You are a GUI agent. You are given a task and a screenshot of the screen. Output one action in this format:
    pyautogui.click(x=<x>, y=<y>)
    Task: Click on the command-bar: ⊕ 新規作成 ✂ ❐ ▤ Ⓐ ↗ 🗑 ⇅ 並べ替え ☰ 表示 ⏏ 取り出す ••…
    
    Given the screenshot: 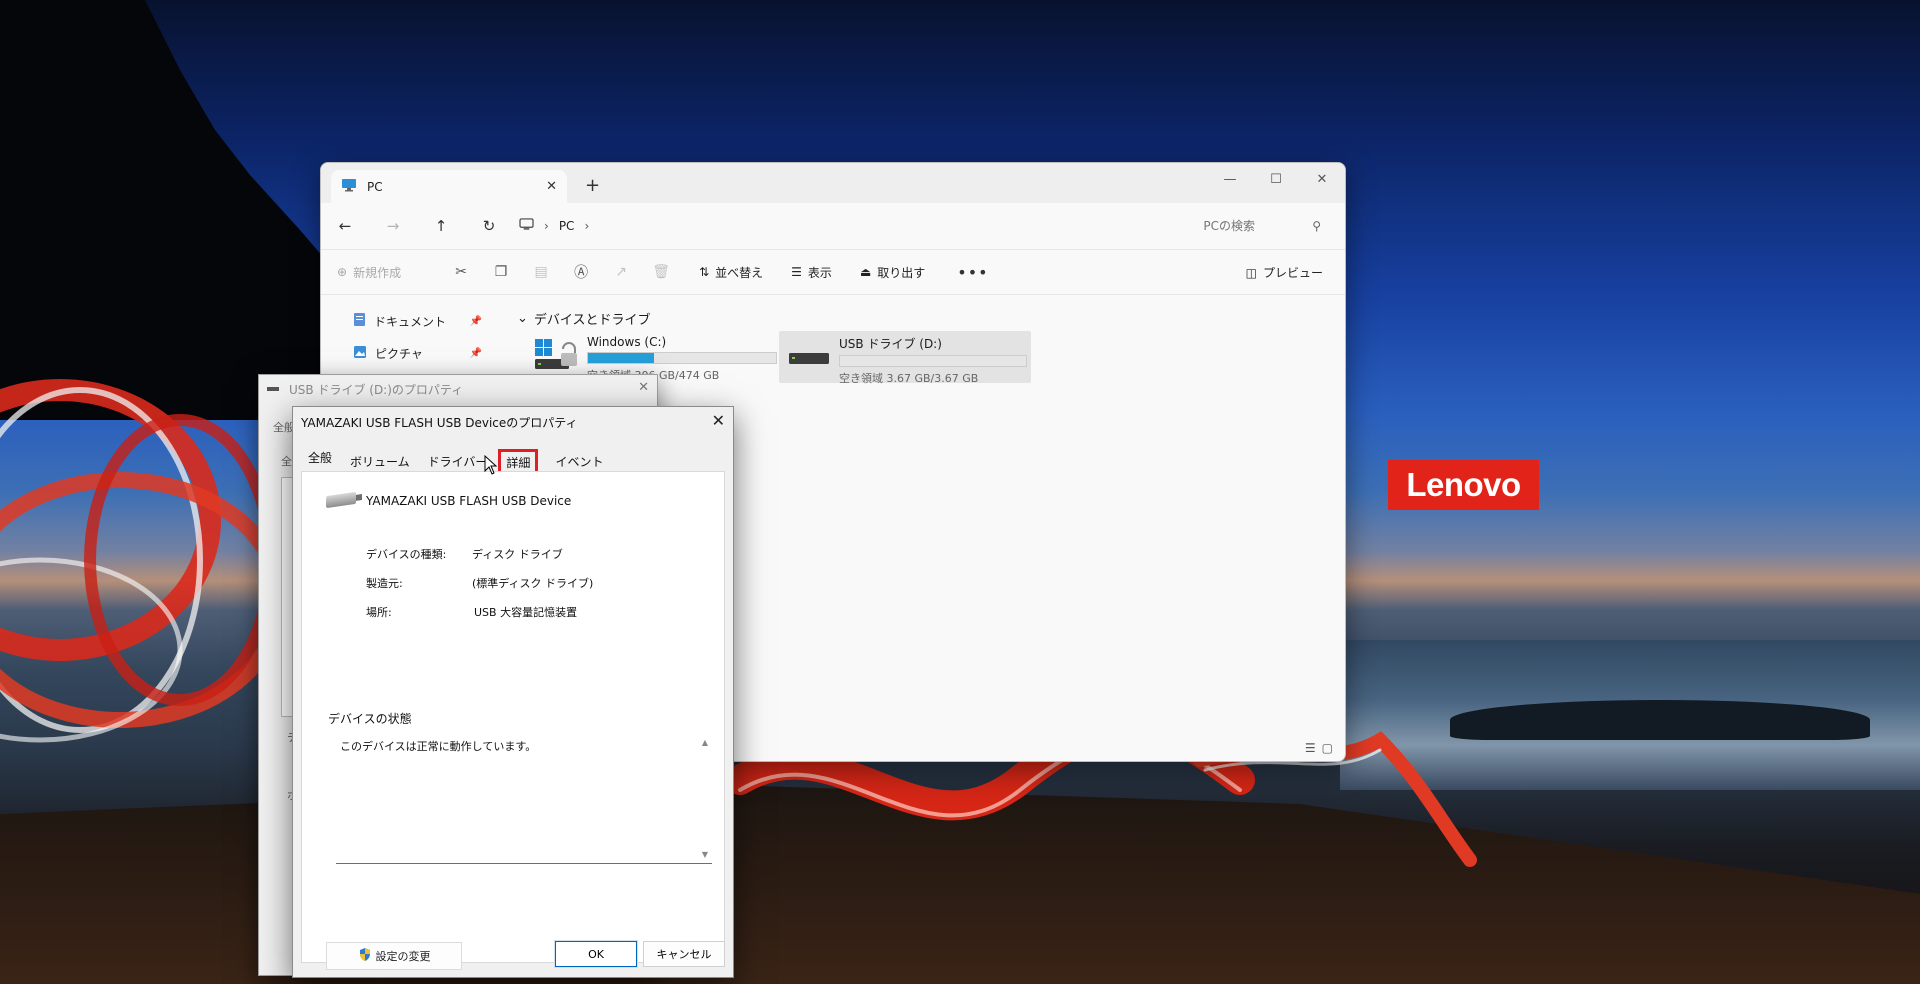 What is the action you would take?
    pyautogui.click(x=833, y=272)
    